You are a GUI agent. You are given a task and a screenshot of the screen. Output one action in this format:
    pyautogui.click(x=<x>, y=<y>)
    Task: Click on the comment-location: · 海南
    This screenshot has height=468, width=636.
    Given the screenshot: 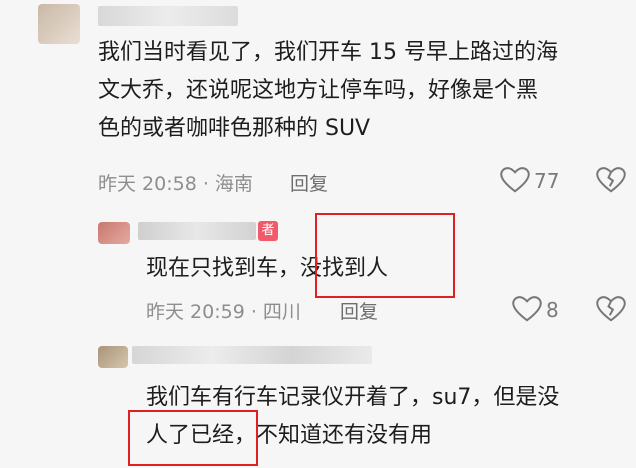 What is the action you would take?
    pyautogui.click(x=227, y=184)
    